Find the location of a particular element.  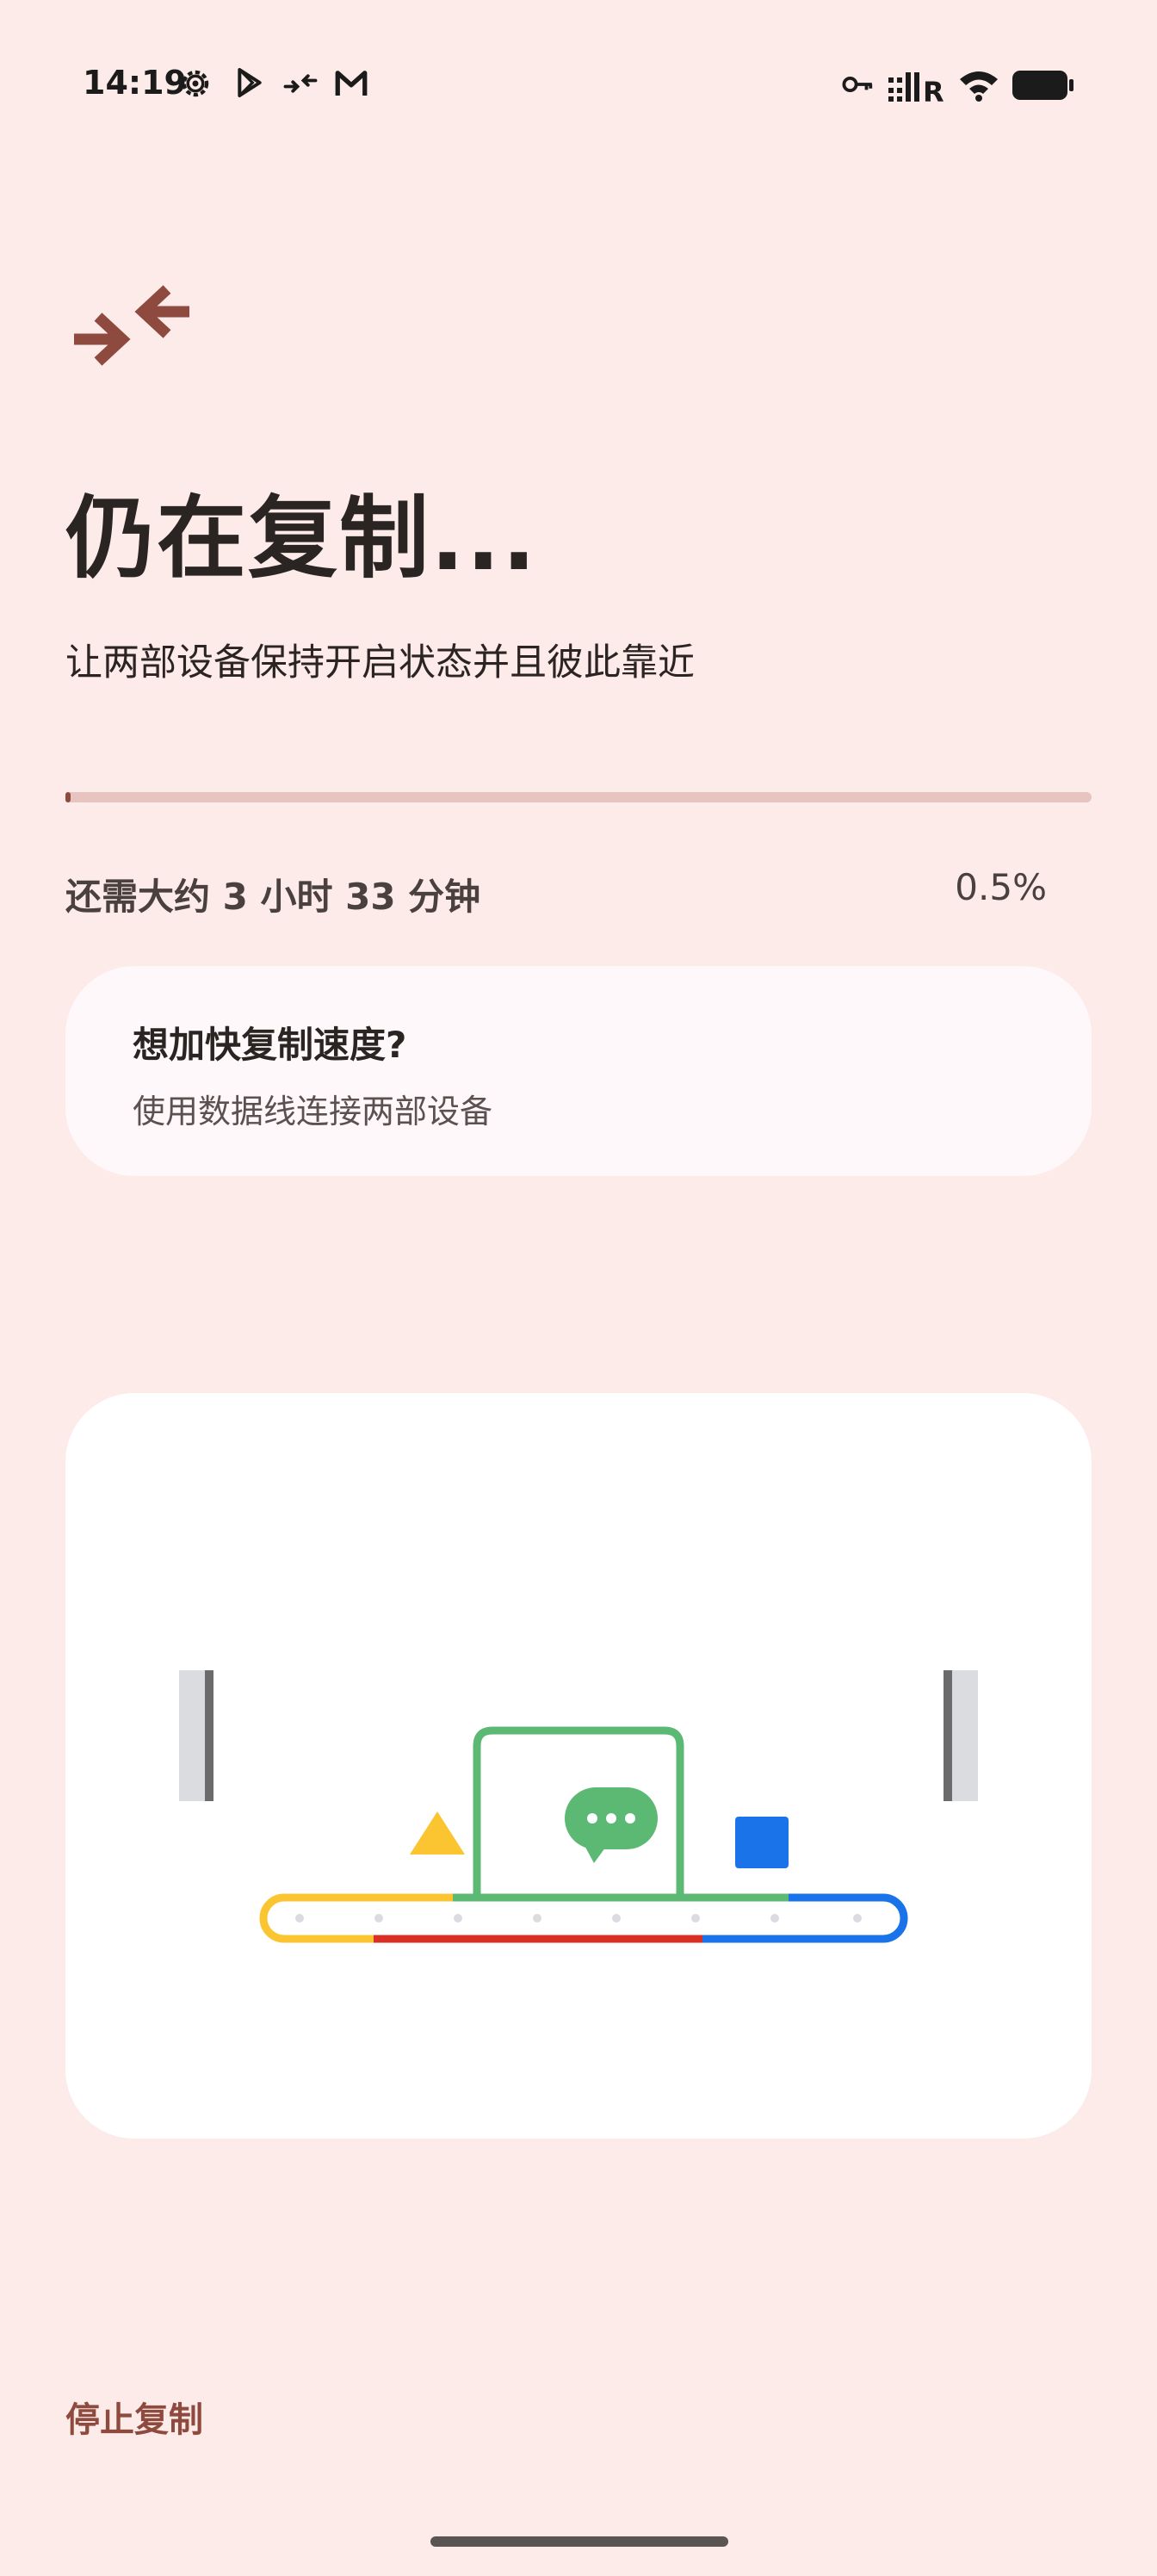

vpn-key-icon is located at coordinates (857, 84).